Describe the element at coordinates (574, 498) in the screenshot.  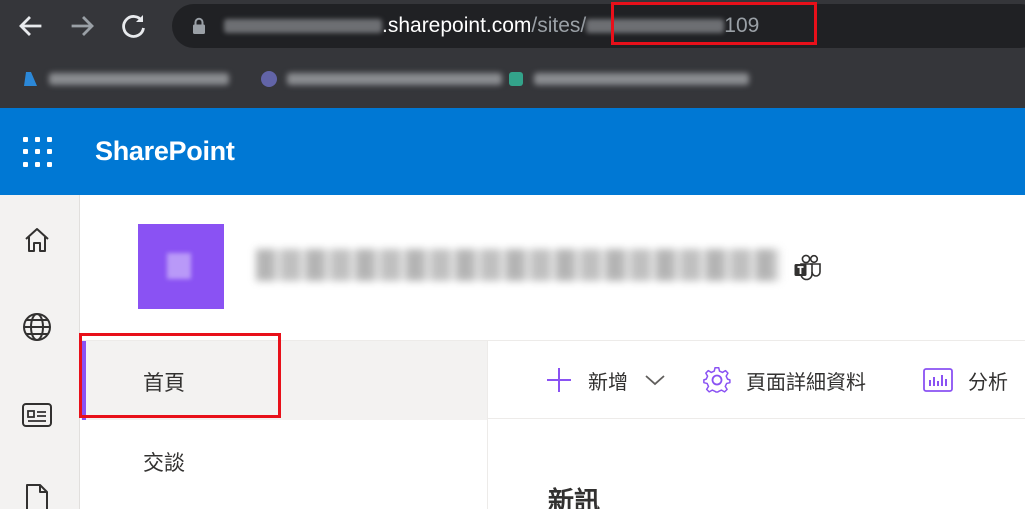
I see `news-section-heading: 新訊` at that location.